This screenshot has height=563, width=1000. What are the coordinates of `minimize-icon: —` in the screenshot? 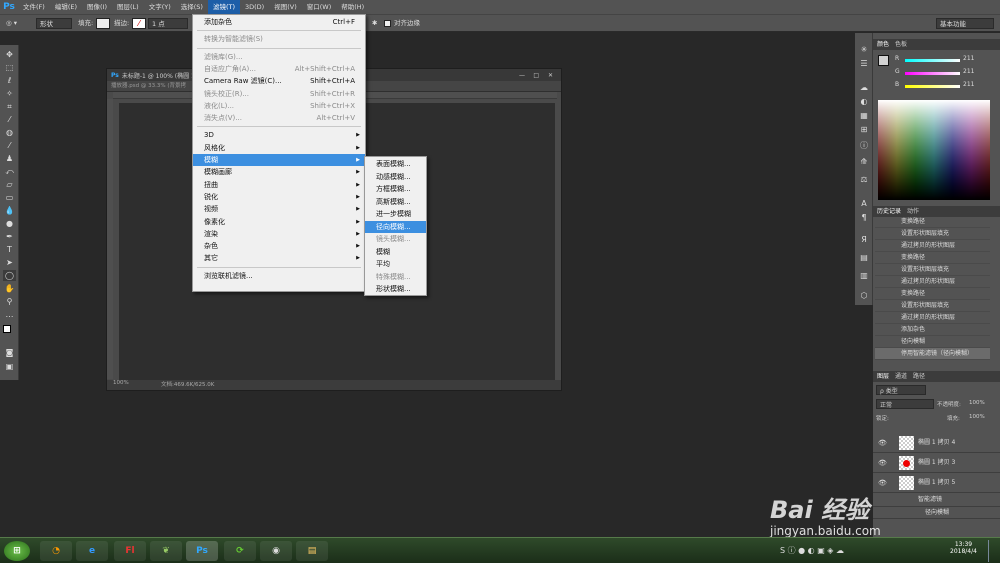 It's located at (522, 75).